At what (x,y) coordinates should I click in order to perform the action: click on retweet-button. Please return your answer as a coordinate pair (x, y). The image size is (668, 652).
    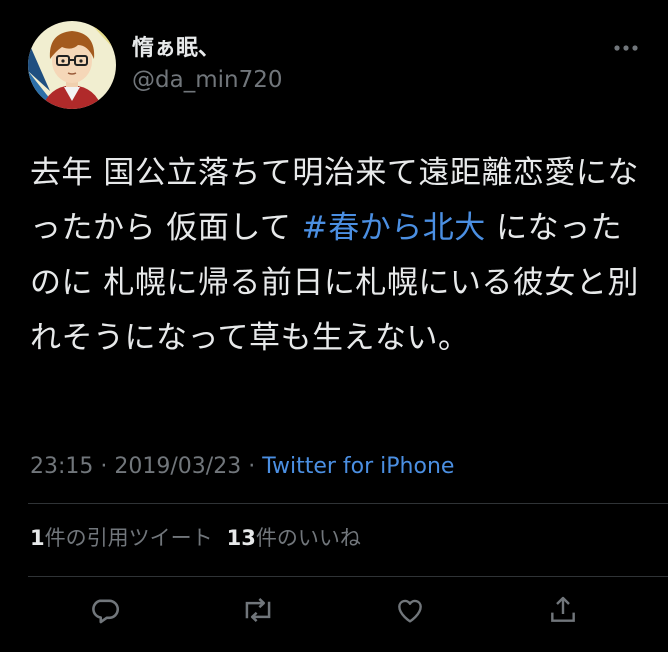
    Looking at the image, I should click on (258, 610).